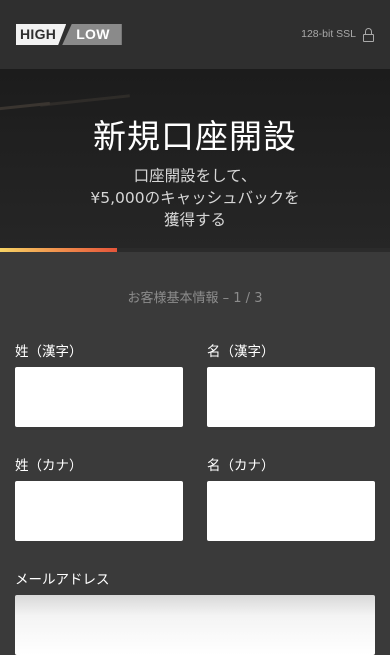 The width and height of the screenshot is (390, 655). Describe the element at coordinates (41, 34) in the screenshot. I see `logo-high-text: HIGH` at that location.